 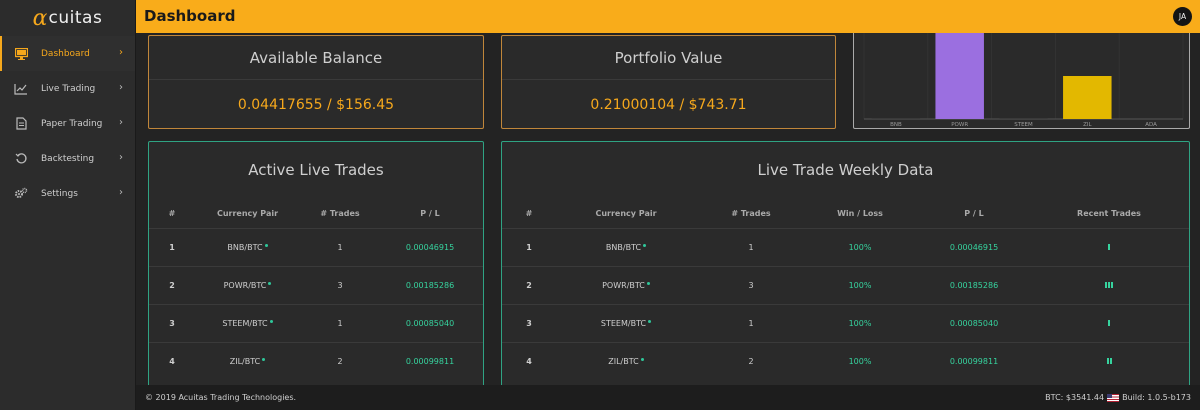 I want to click on sidebar-item-backtesting: Backtesting ›, so click(x=67, y=158).